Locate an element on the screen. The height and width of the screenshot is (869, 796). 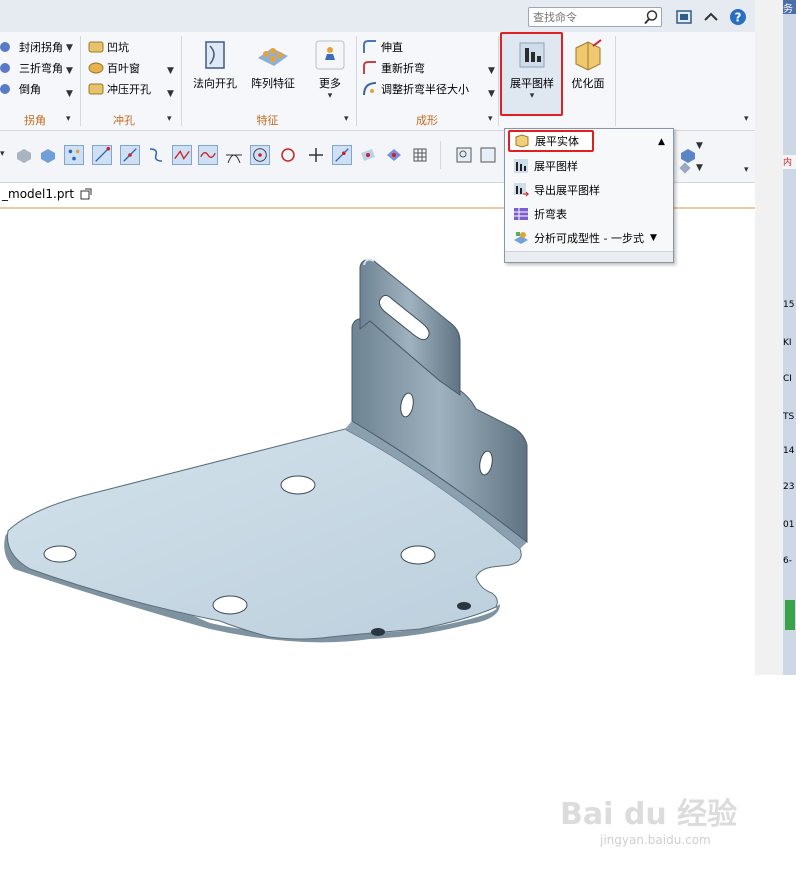
ribbon-options-icon: ▾ is located at coordinates (746, 119).